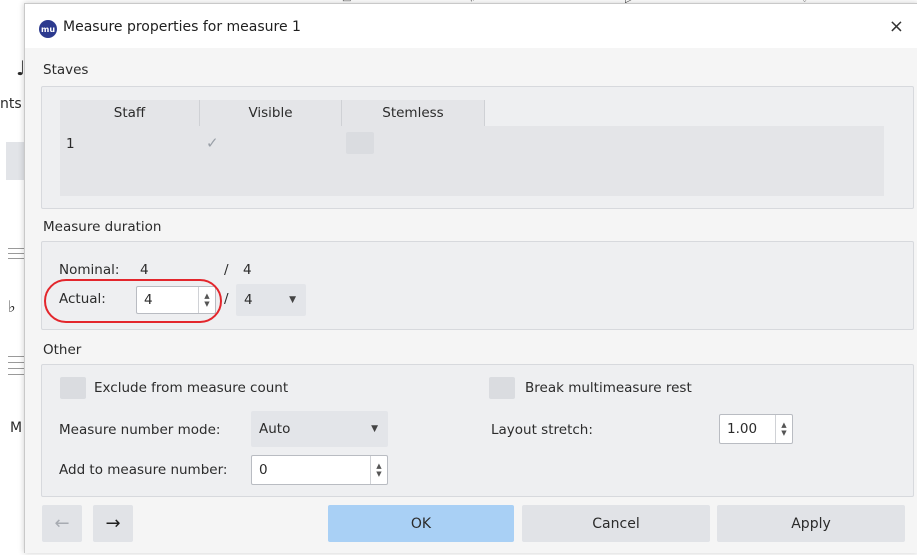  I want to click on layout-stretch-value: 1.00, so click(742, 429).